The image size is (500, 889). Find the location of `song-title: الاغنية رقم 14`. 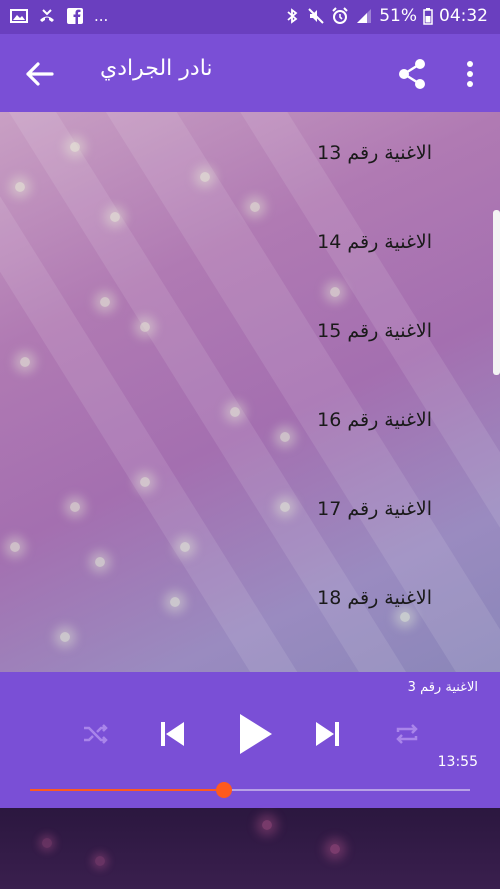

song-title: الاغنية رقم 14 is located at coordinates (374, 242).